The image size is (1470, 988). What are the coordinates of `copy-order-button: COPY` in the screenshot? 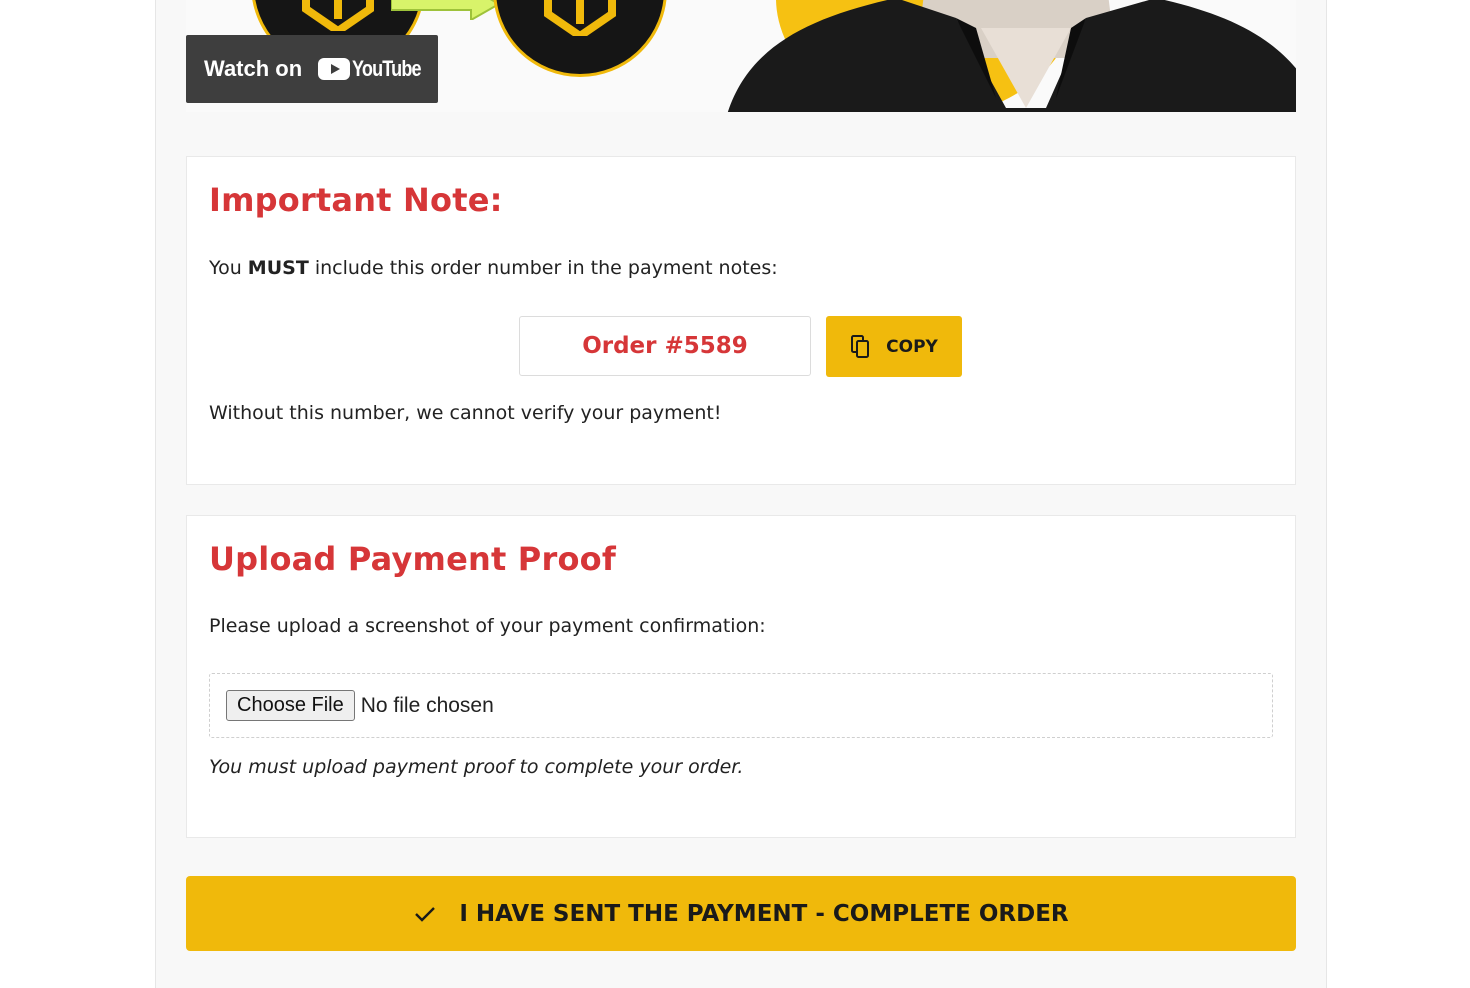 It's located at (894, 346).